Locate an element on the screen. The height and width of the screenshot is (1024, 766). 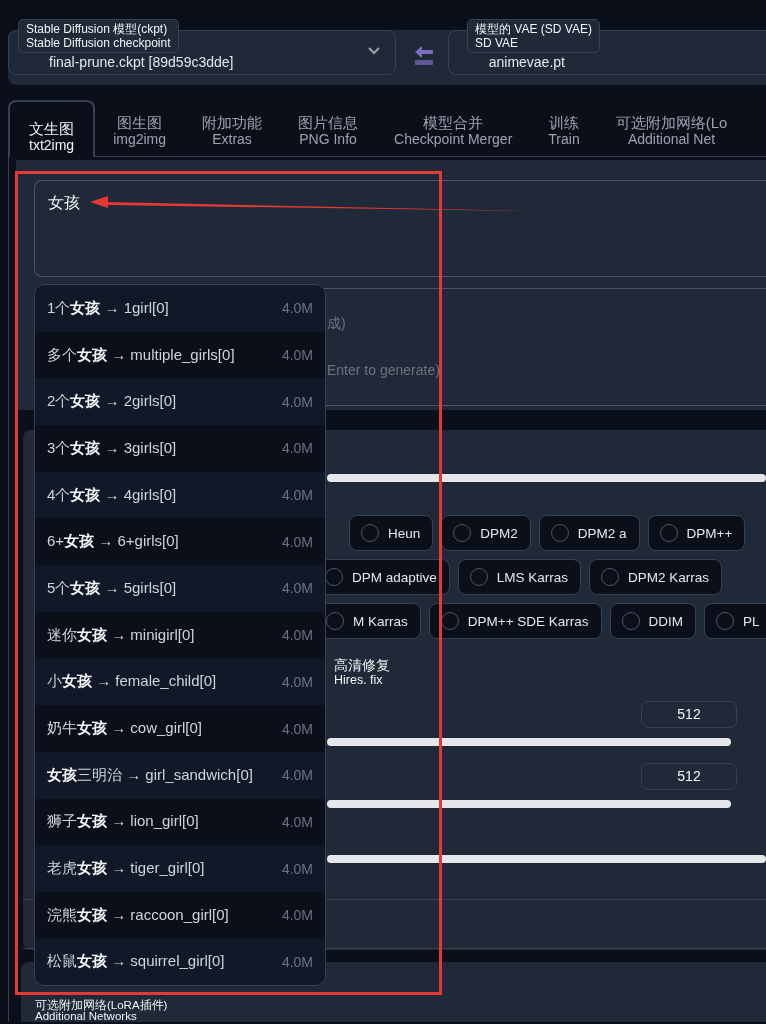
suggestion-item: 浣熊女孩 → raccoon_girl[0] 4.0M is located at coordinates (180, 915).